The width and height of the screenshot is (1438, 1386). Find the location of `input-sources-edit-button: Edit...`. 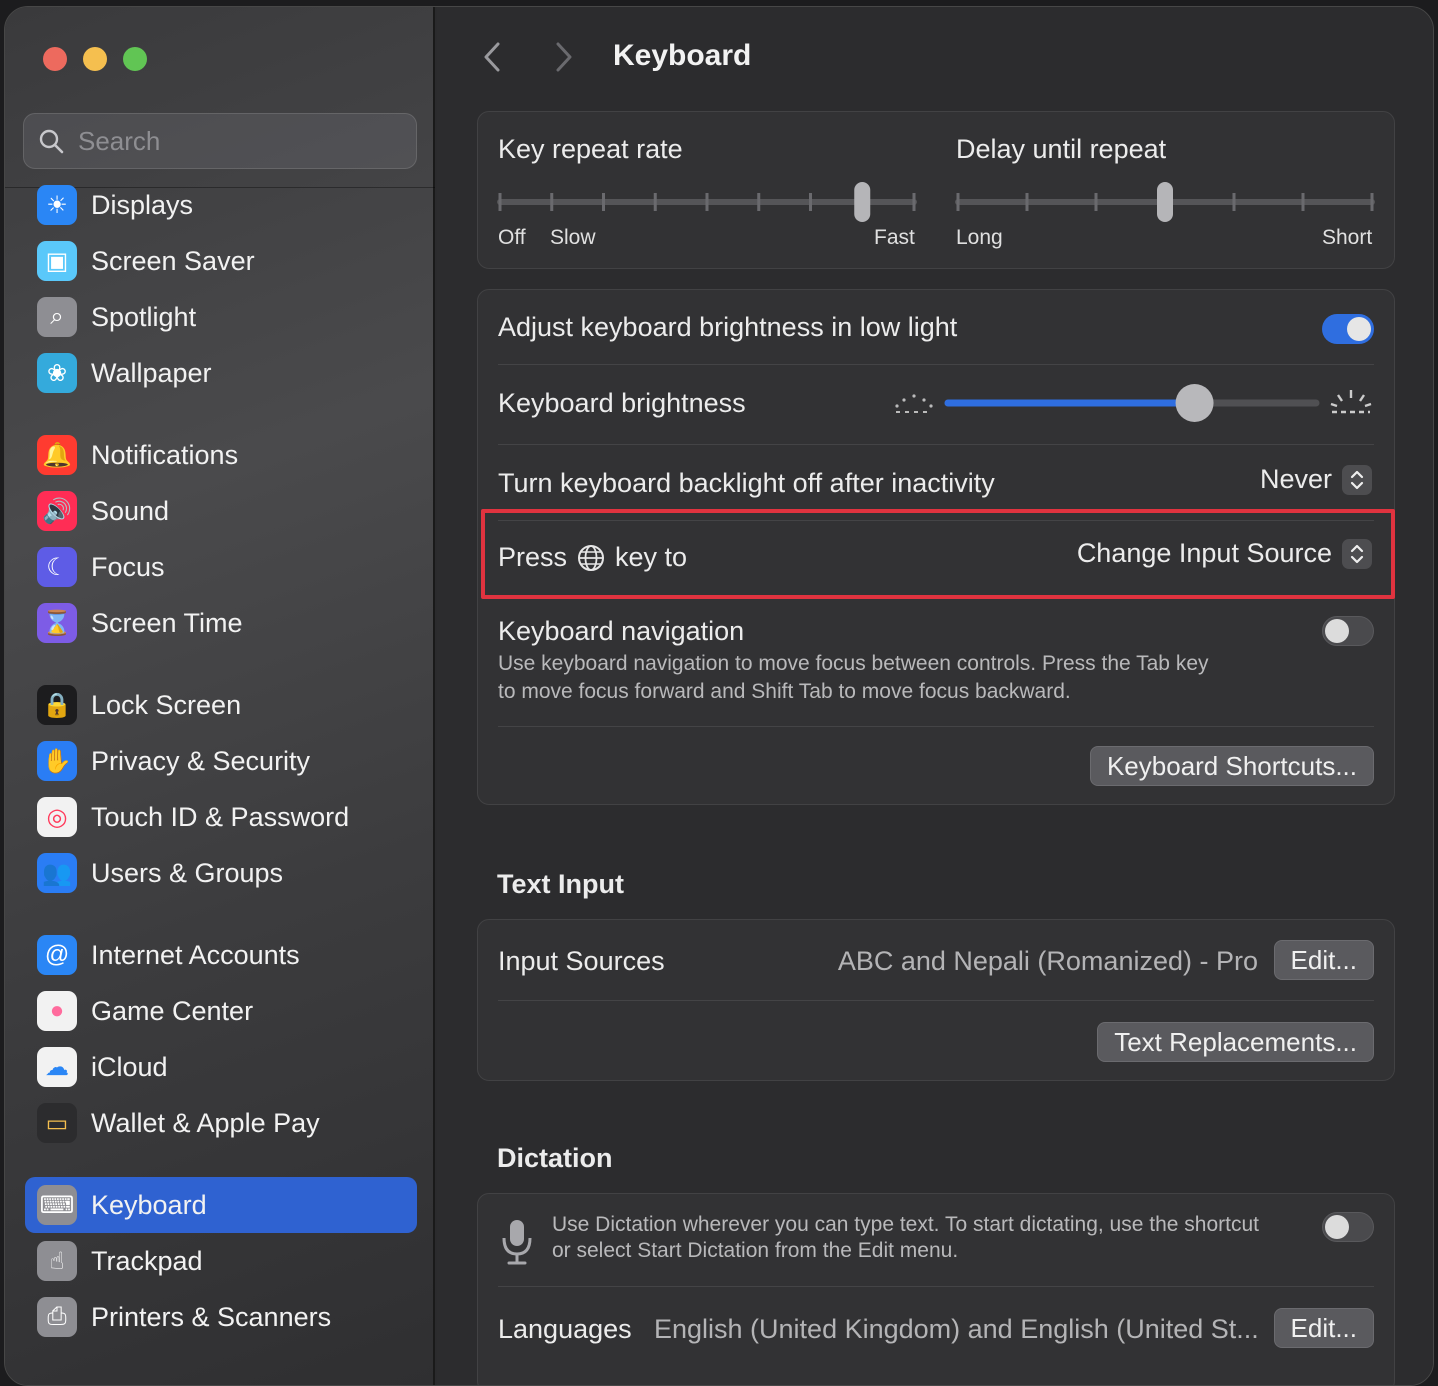

input-sources-edit-button: Edit... is located at coordinates (1323, 960).